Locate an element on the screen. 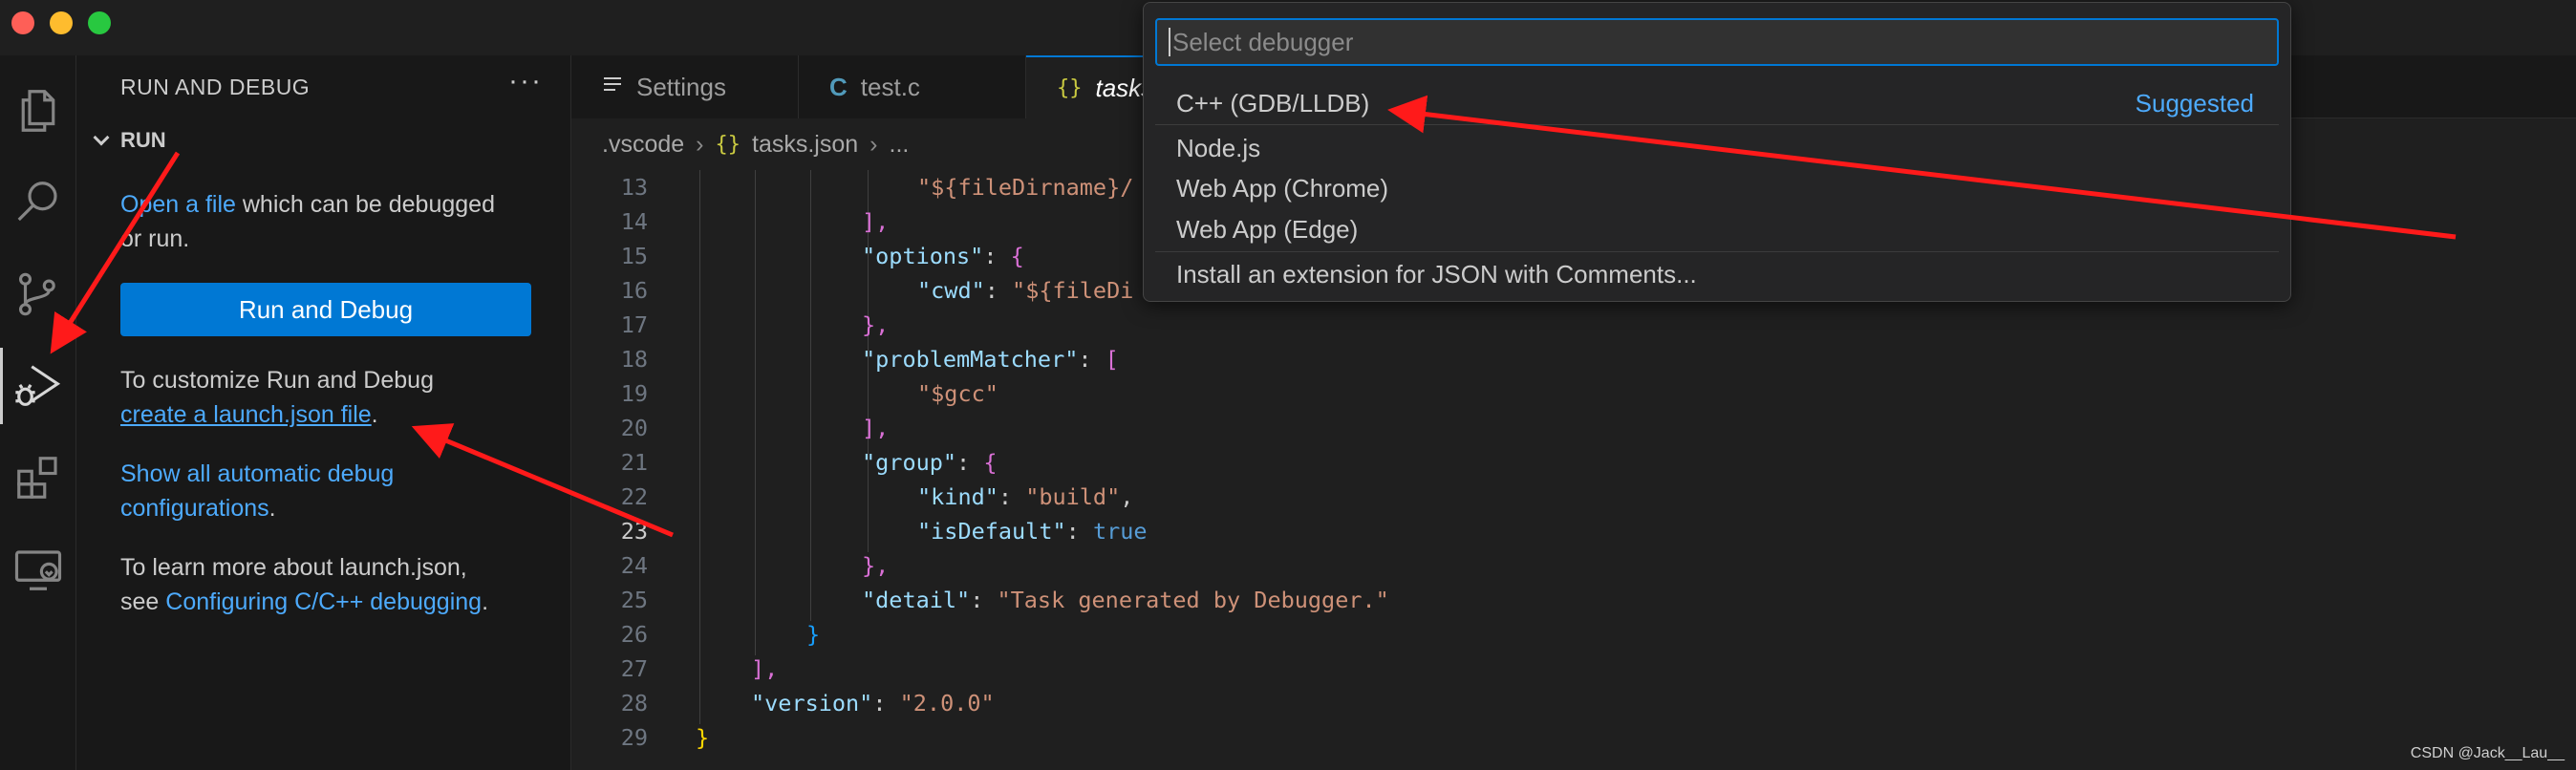 Image resolution: width=2576 pixels, height=770 pixels. remote-explorer-icon is located at coordinates (38, 570).